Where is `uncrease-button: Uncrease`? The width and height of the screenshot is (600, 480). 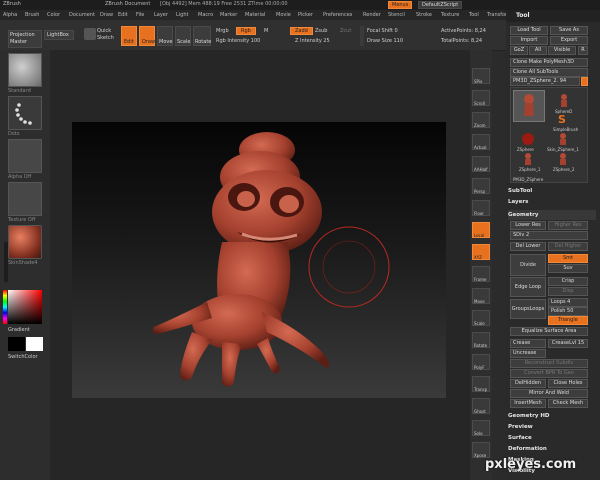
uncrease-button: Uncrease is located at coordinates (528, 353).